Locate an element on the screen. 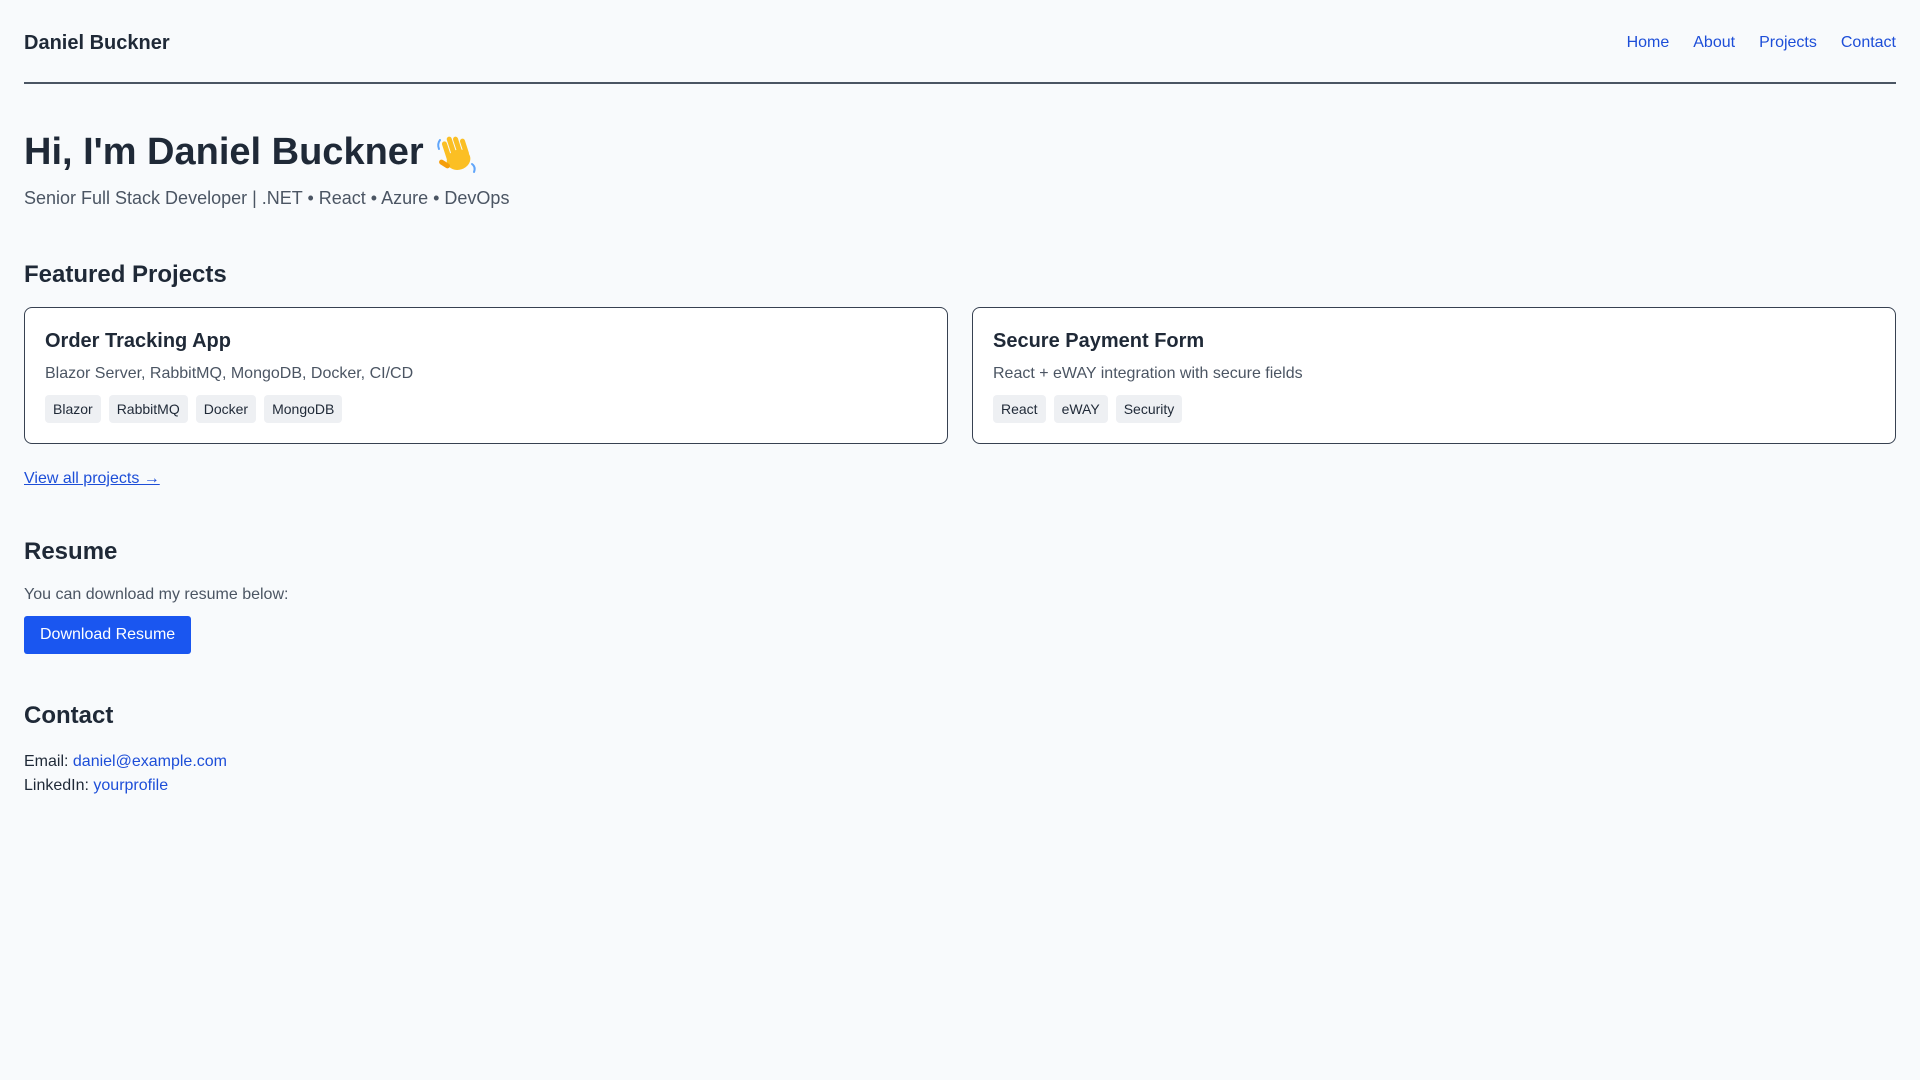 The height and width of the screenshot is (1080, 1920). nav-about: About is located at coordinates (1714, 43).